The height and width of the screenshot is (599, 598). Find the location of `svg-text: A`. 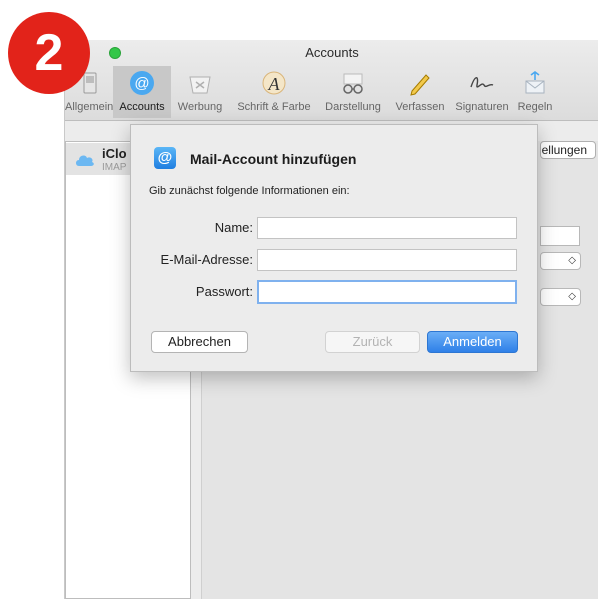

svg-text: A is located at coordinates (274, 84).